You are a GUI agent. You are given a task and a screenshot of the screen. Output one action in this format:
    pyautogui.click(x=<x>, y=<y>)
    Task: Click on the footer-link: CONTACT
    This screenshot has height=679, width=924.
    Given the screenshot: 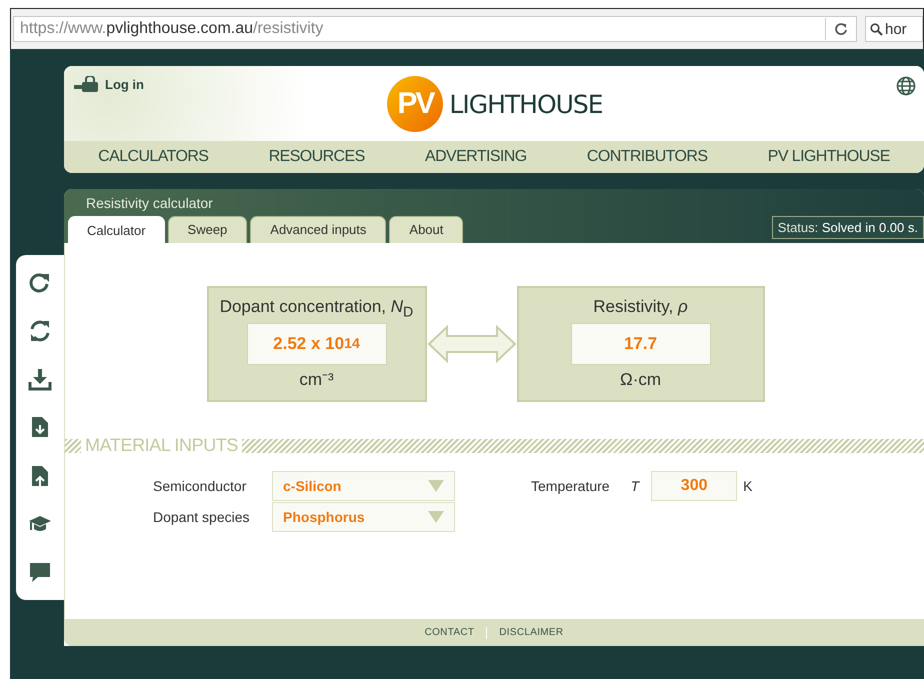 What is the action you would take?
    pyautogui.click(x=449, y=632)
    